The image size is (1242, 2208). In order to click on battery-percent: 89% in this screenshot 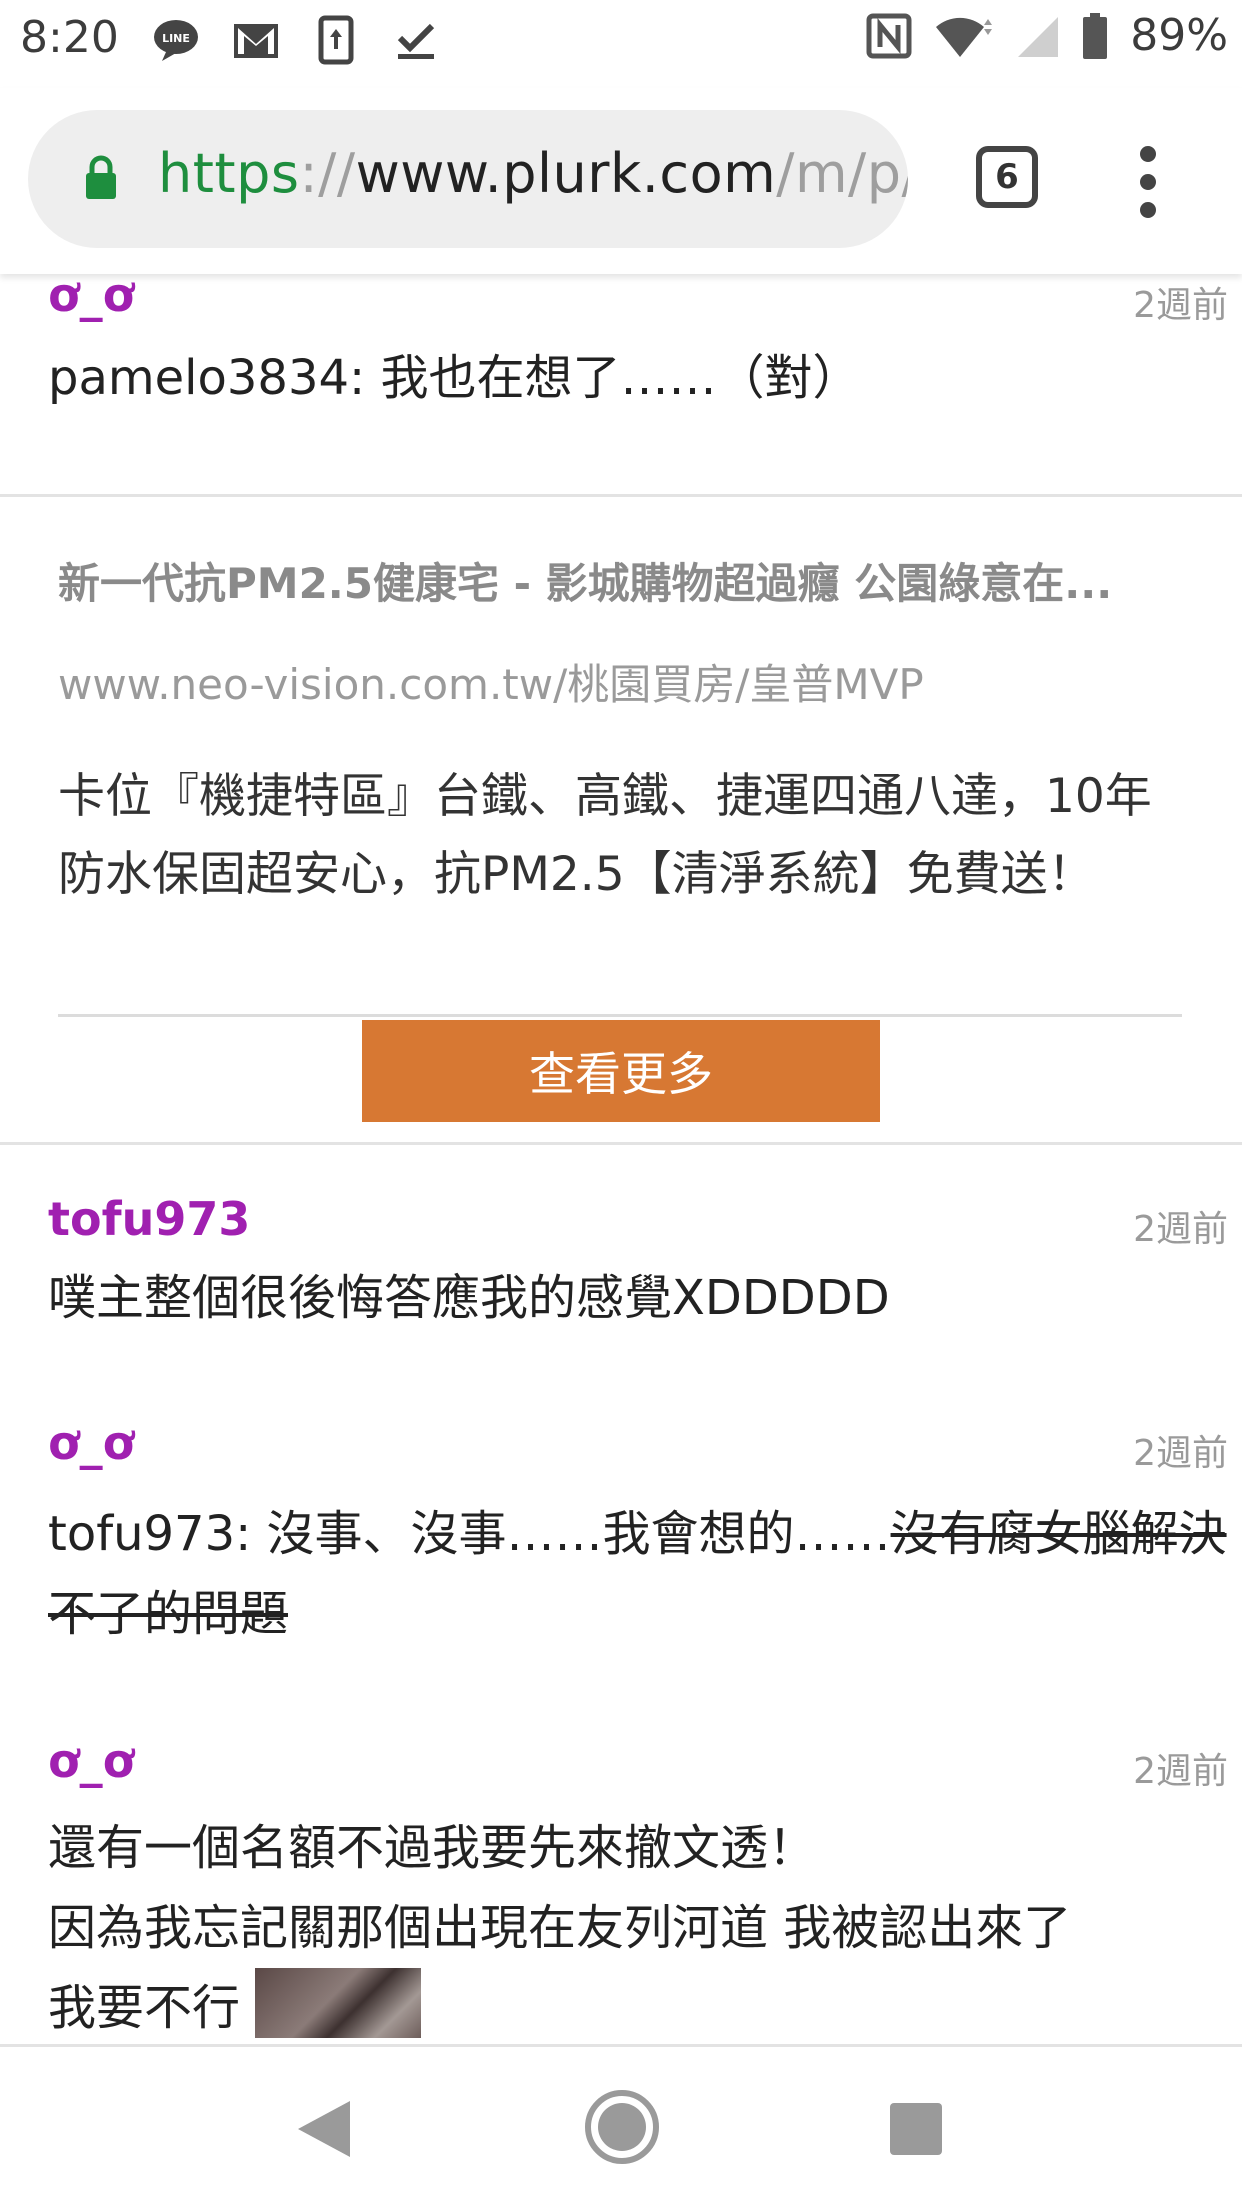, I will do `click(1179, 35)`.